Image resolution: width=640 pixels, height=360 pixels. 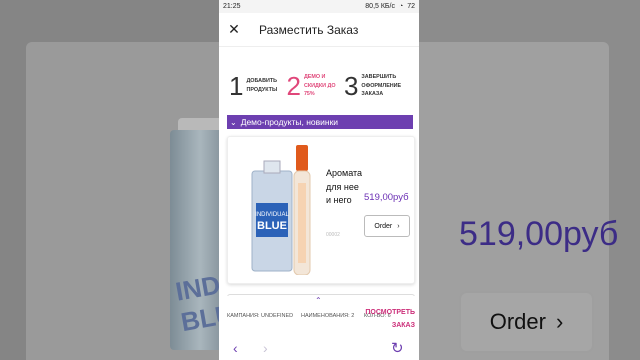 I want to click on status-bar: 21:25 80,5 КБ/с ◔ 72, so click(x=319, y=6).